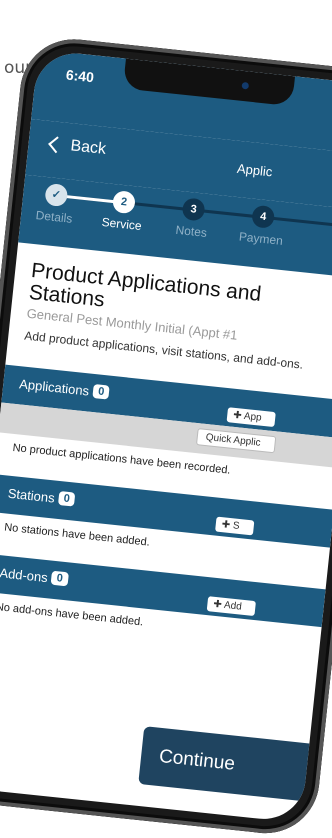 The width and height of the screenshot is (332, 838). I want to click on back-label: Back, so click(88, 147).